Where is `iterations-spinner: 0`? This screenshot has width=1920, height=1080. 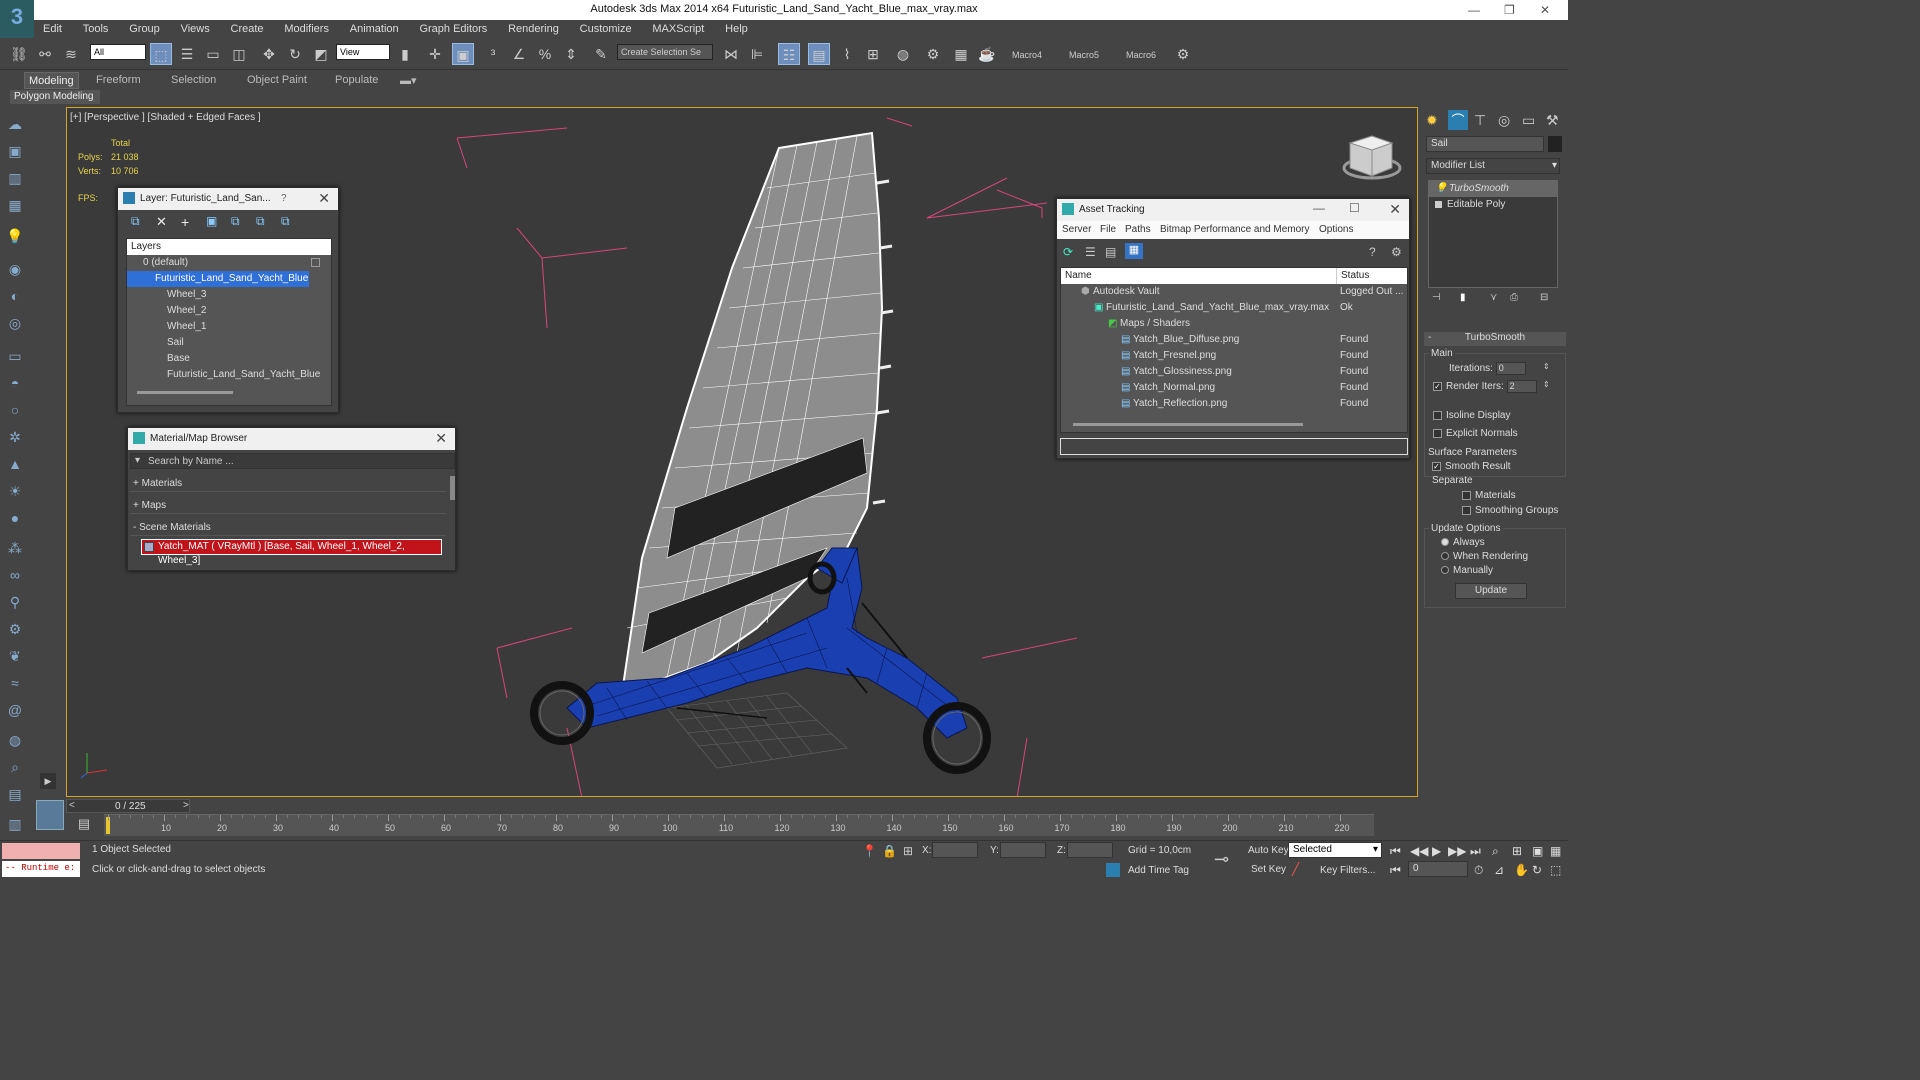
iterations-spinner: 0 is located at coordinates (1510, 368).